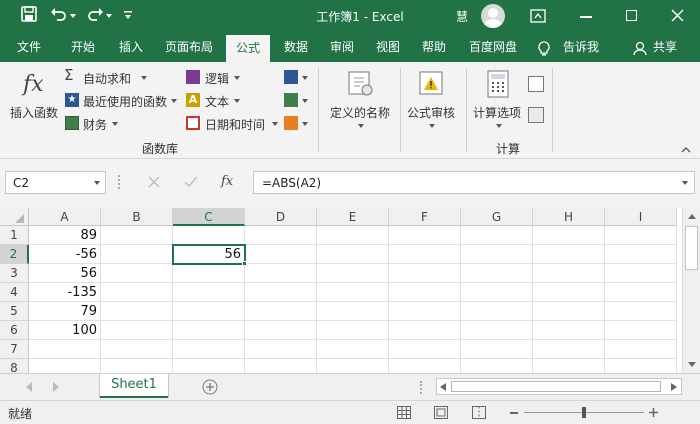 This screenshot has height=424, width=700. Describe the element at coordinates (298, 100) in the screenshot. I see `math-trig-button` at that location.